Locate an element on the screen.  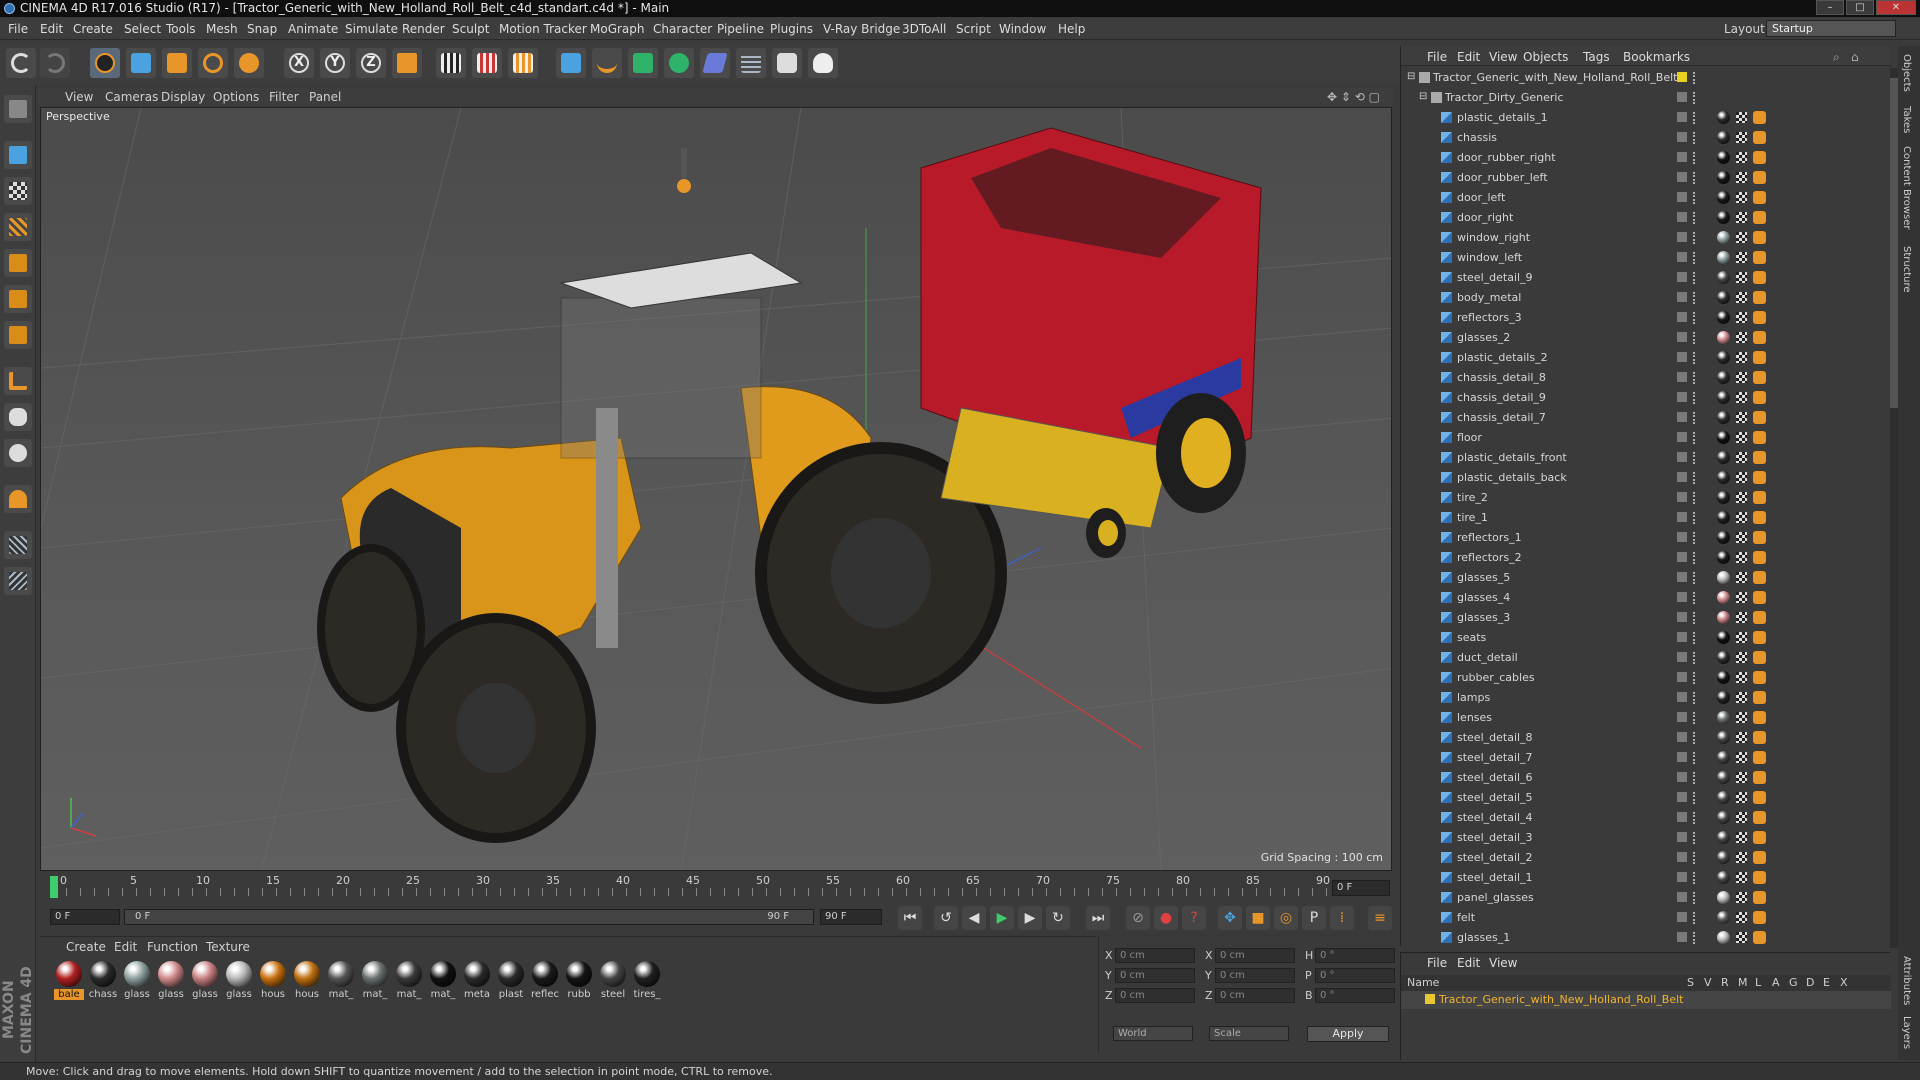
side-tab-content-browser: Content Browser is located at coordinates (1906, 187).